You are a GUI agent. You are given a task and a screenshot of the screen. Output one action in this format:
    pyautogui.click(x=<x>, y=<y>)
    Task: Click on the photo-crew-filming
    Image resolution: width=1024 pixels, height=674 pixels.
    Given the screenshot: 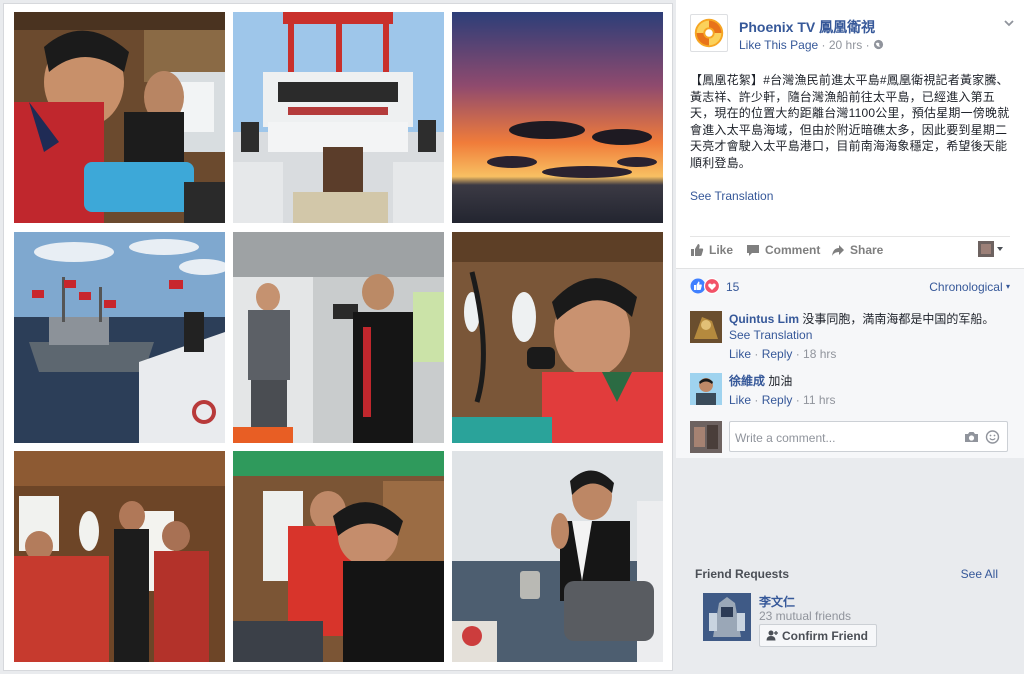 What is the action you would take?
    pyautogui.click(x=338, y=337)
    